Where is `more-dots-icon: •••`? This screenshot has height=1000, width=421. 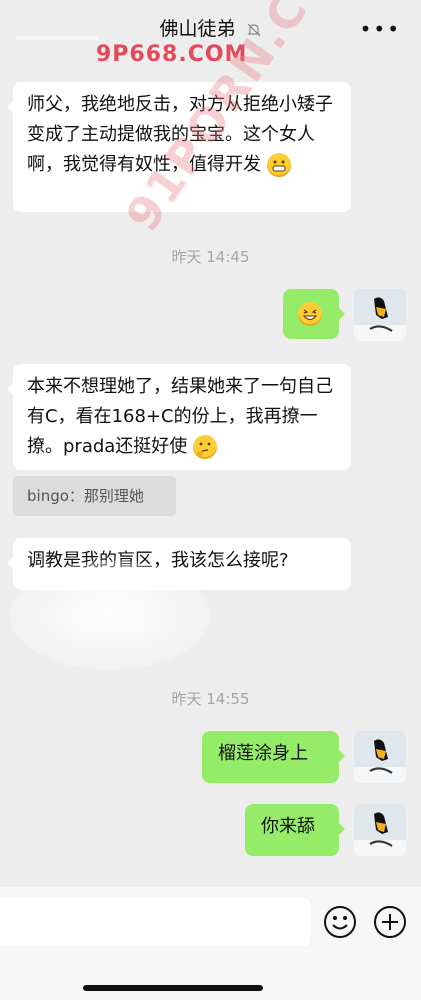 more-dots-icon: ••• is located at coordinates (380, 29).